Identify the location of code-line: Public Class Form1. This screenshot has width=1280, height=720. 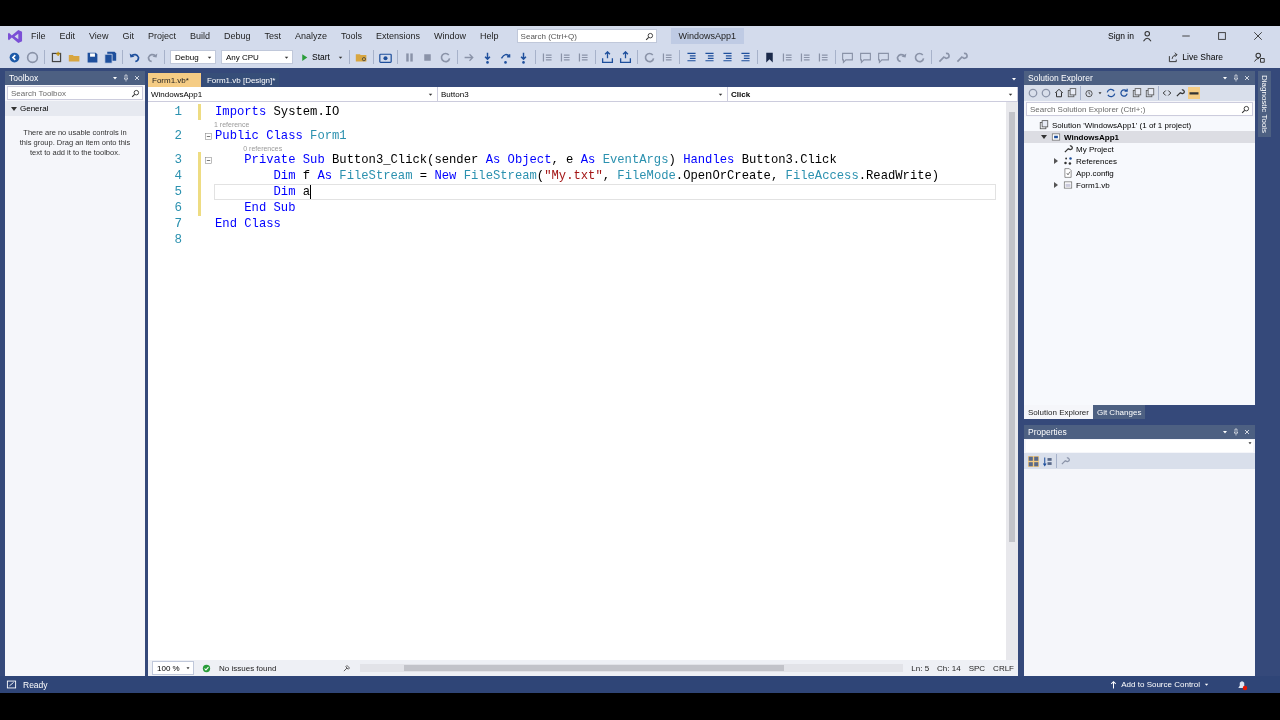
(281, 136).